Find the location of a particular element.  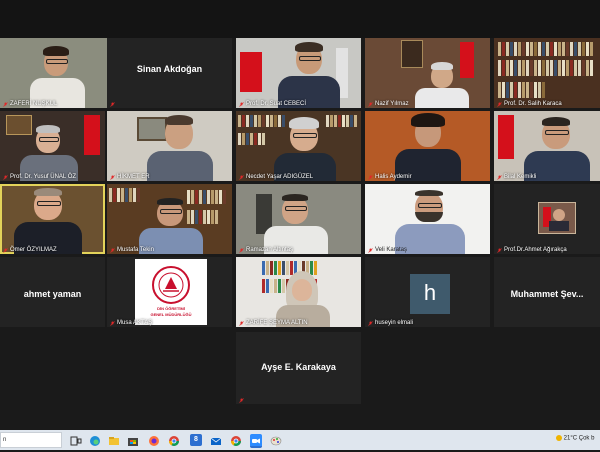

participant-tile: Prof.Dr.Ahmet Ağırakça is located at coordinates (547, 219).